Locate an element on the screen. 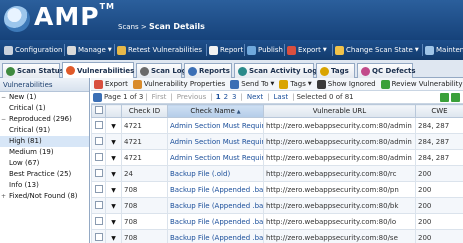  pager-page-3: 3 is located at coordinates (234, 97).